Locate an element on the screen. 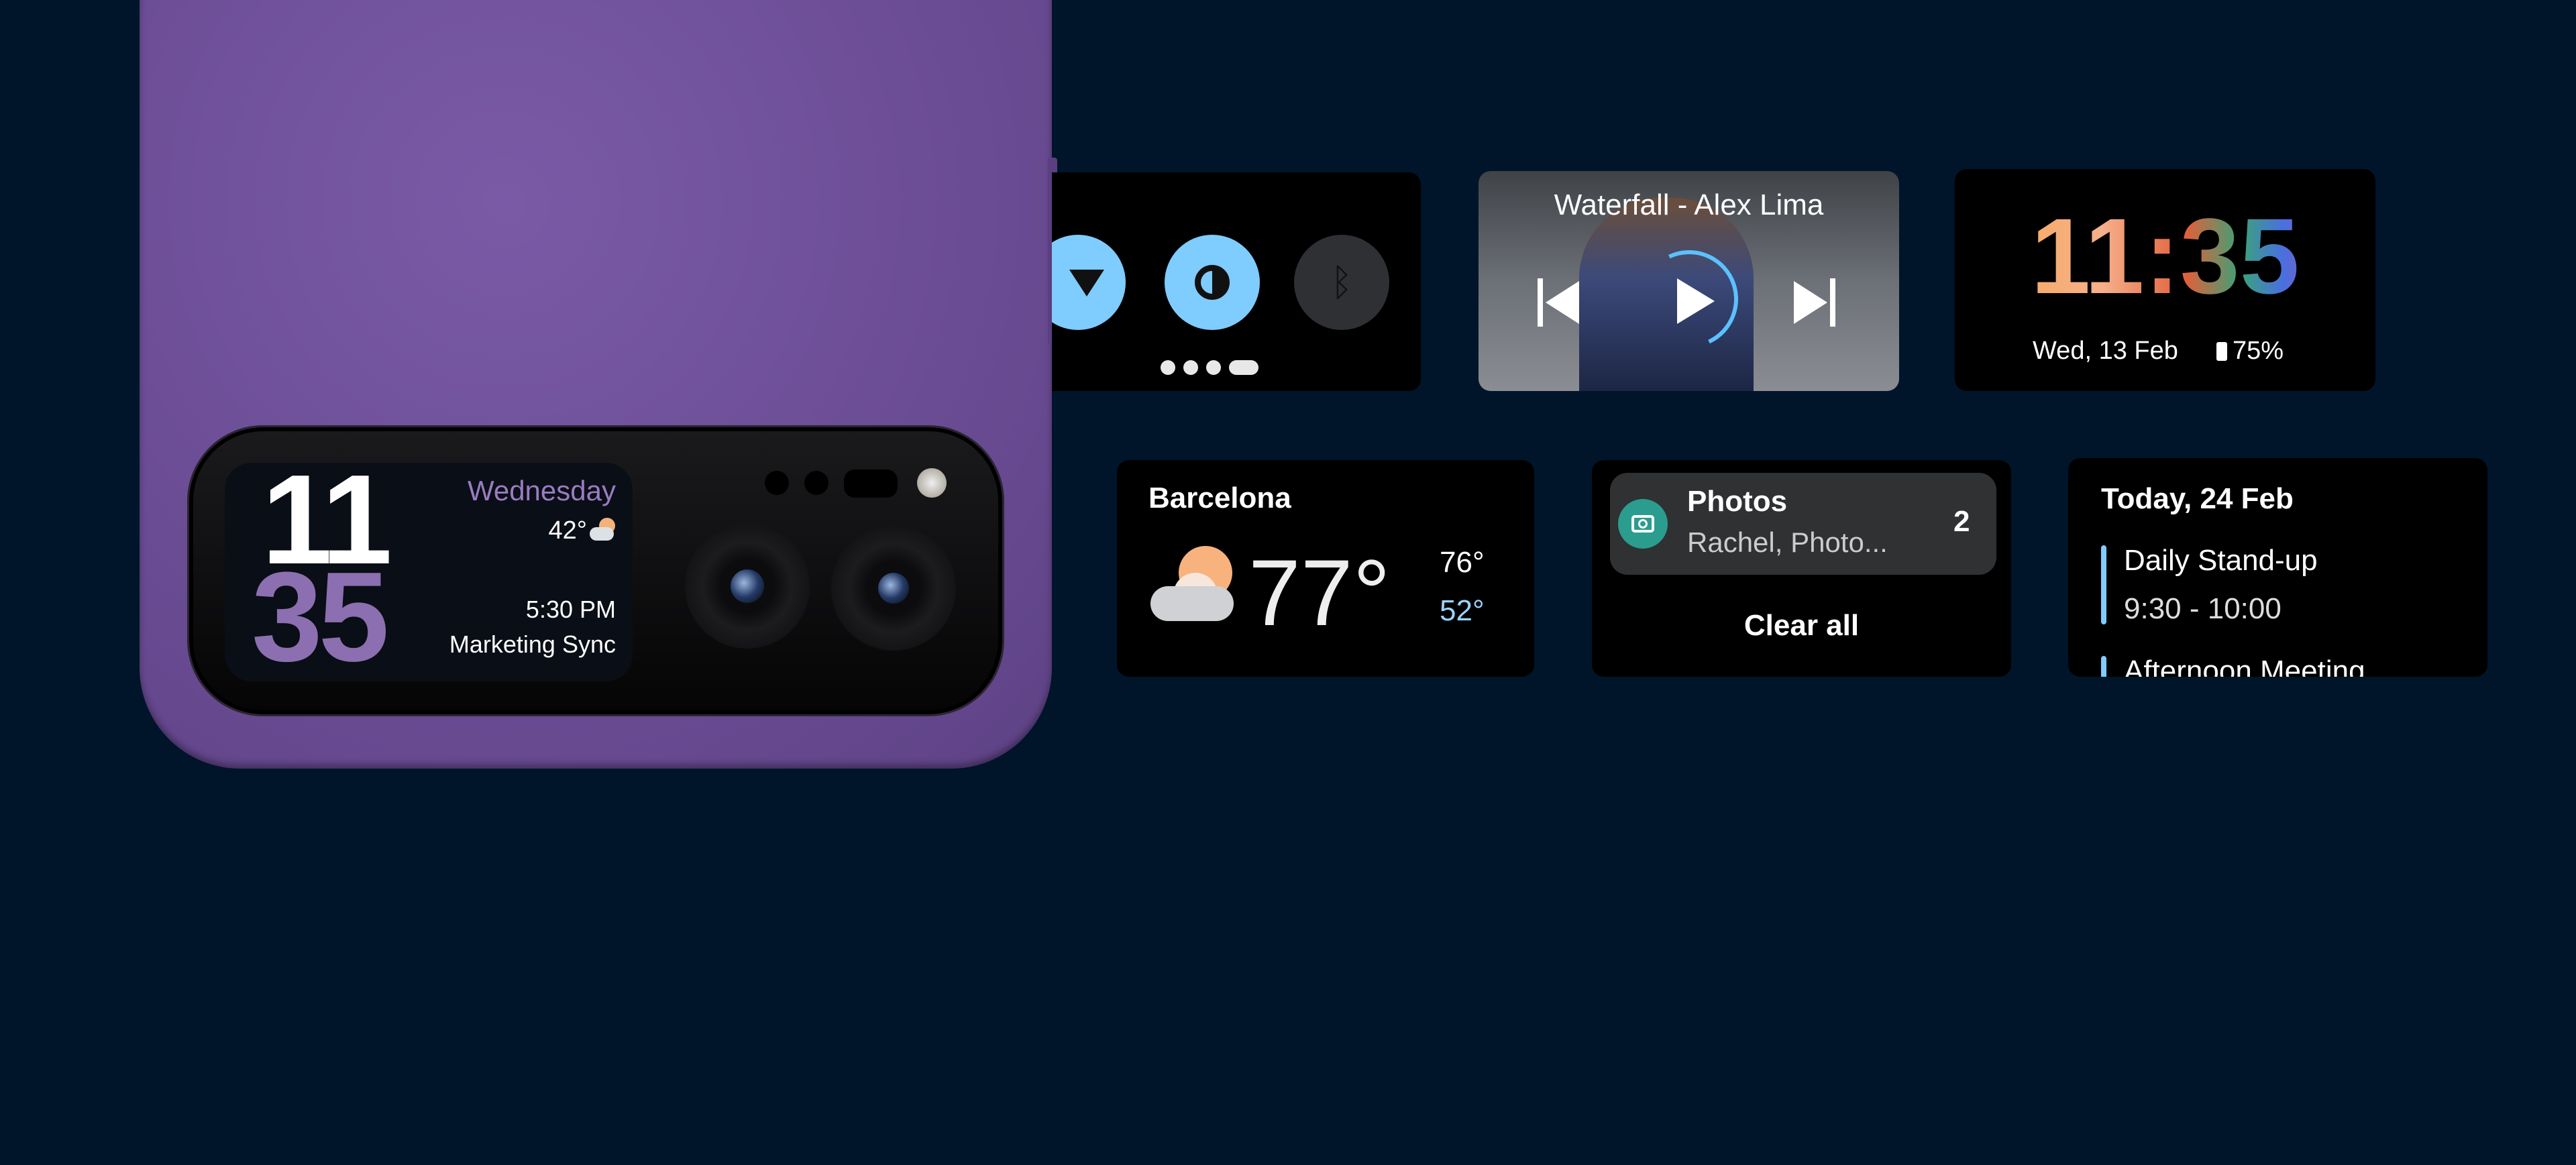 The width and height of the screenshot is (2576, 1165). event-title: Afternoon Meeting is located at coordinates (2244, 666).